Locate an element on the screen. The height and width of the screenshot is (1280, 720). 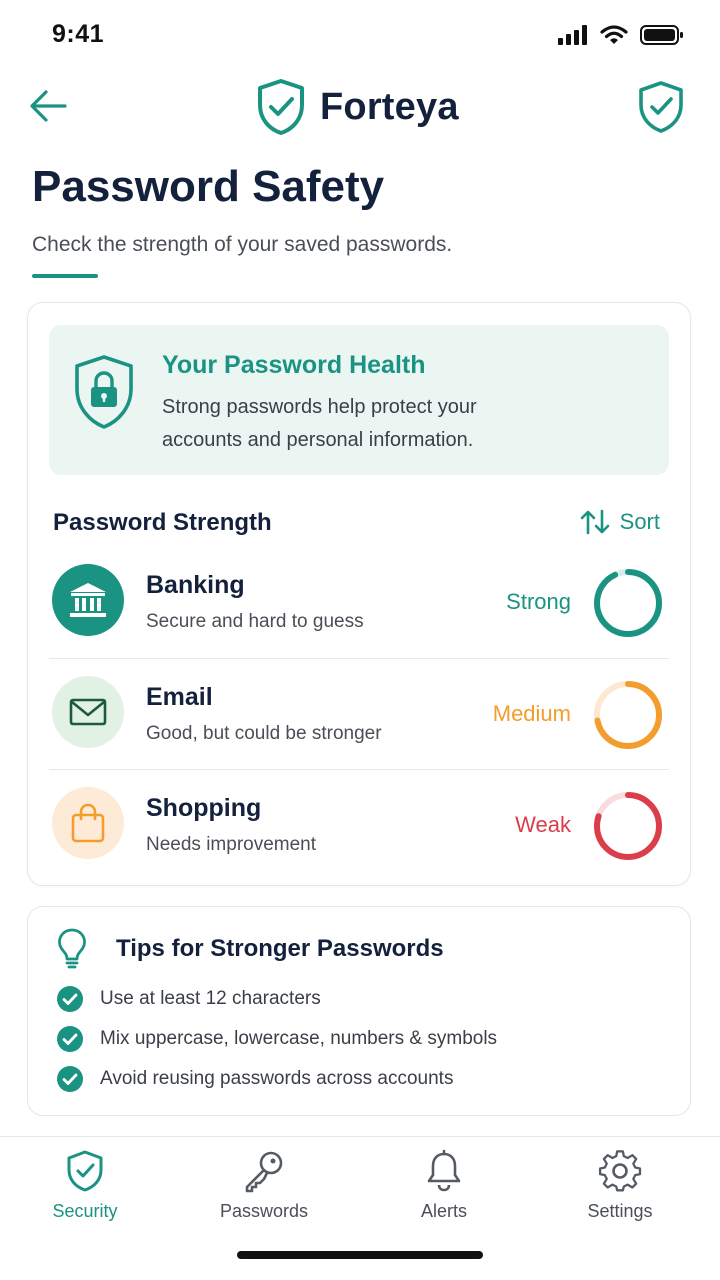
nav-label: Passwords is located at coordinates (264, 1211).